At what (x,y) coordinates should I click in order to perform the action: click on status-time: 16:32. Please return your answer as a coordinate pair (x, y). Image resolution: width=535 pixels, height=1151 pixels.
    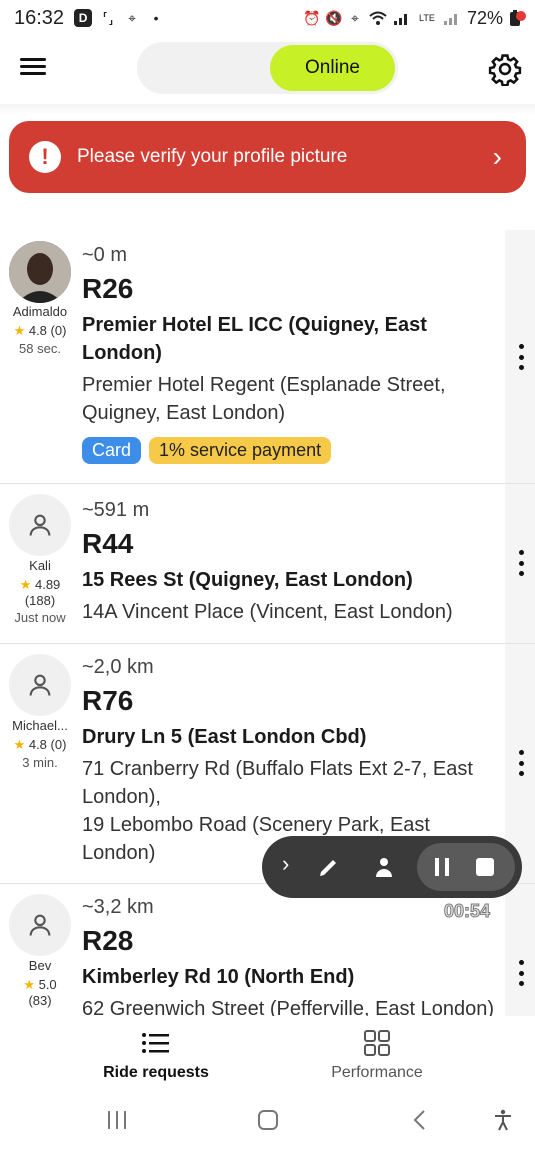
    Looking at the image, I should click on (39, 17).